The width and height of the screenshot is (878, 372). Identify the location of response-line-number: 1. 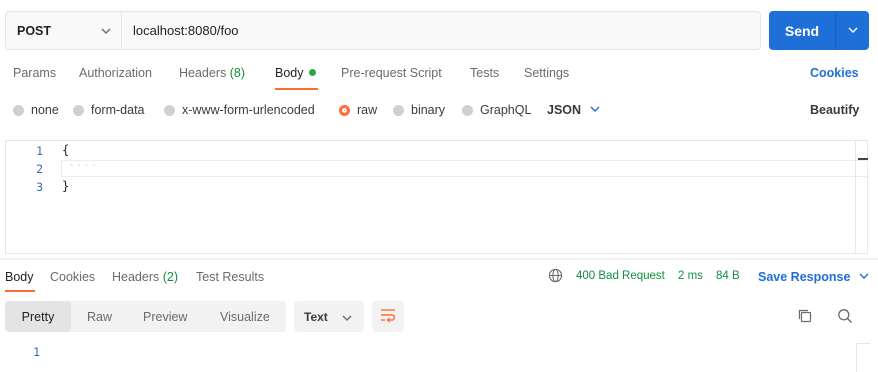
(36, 352).